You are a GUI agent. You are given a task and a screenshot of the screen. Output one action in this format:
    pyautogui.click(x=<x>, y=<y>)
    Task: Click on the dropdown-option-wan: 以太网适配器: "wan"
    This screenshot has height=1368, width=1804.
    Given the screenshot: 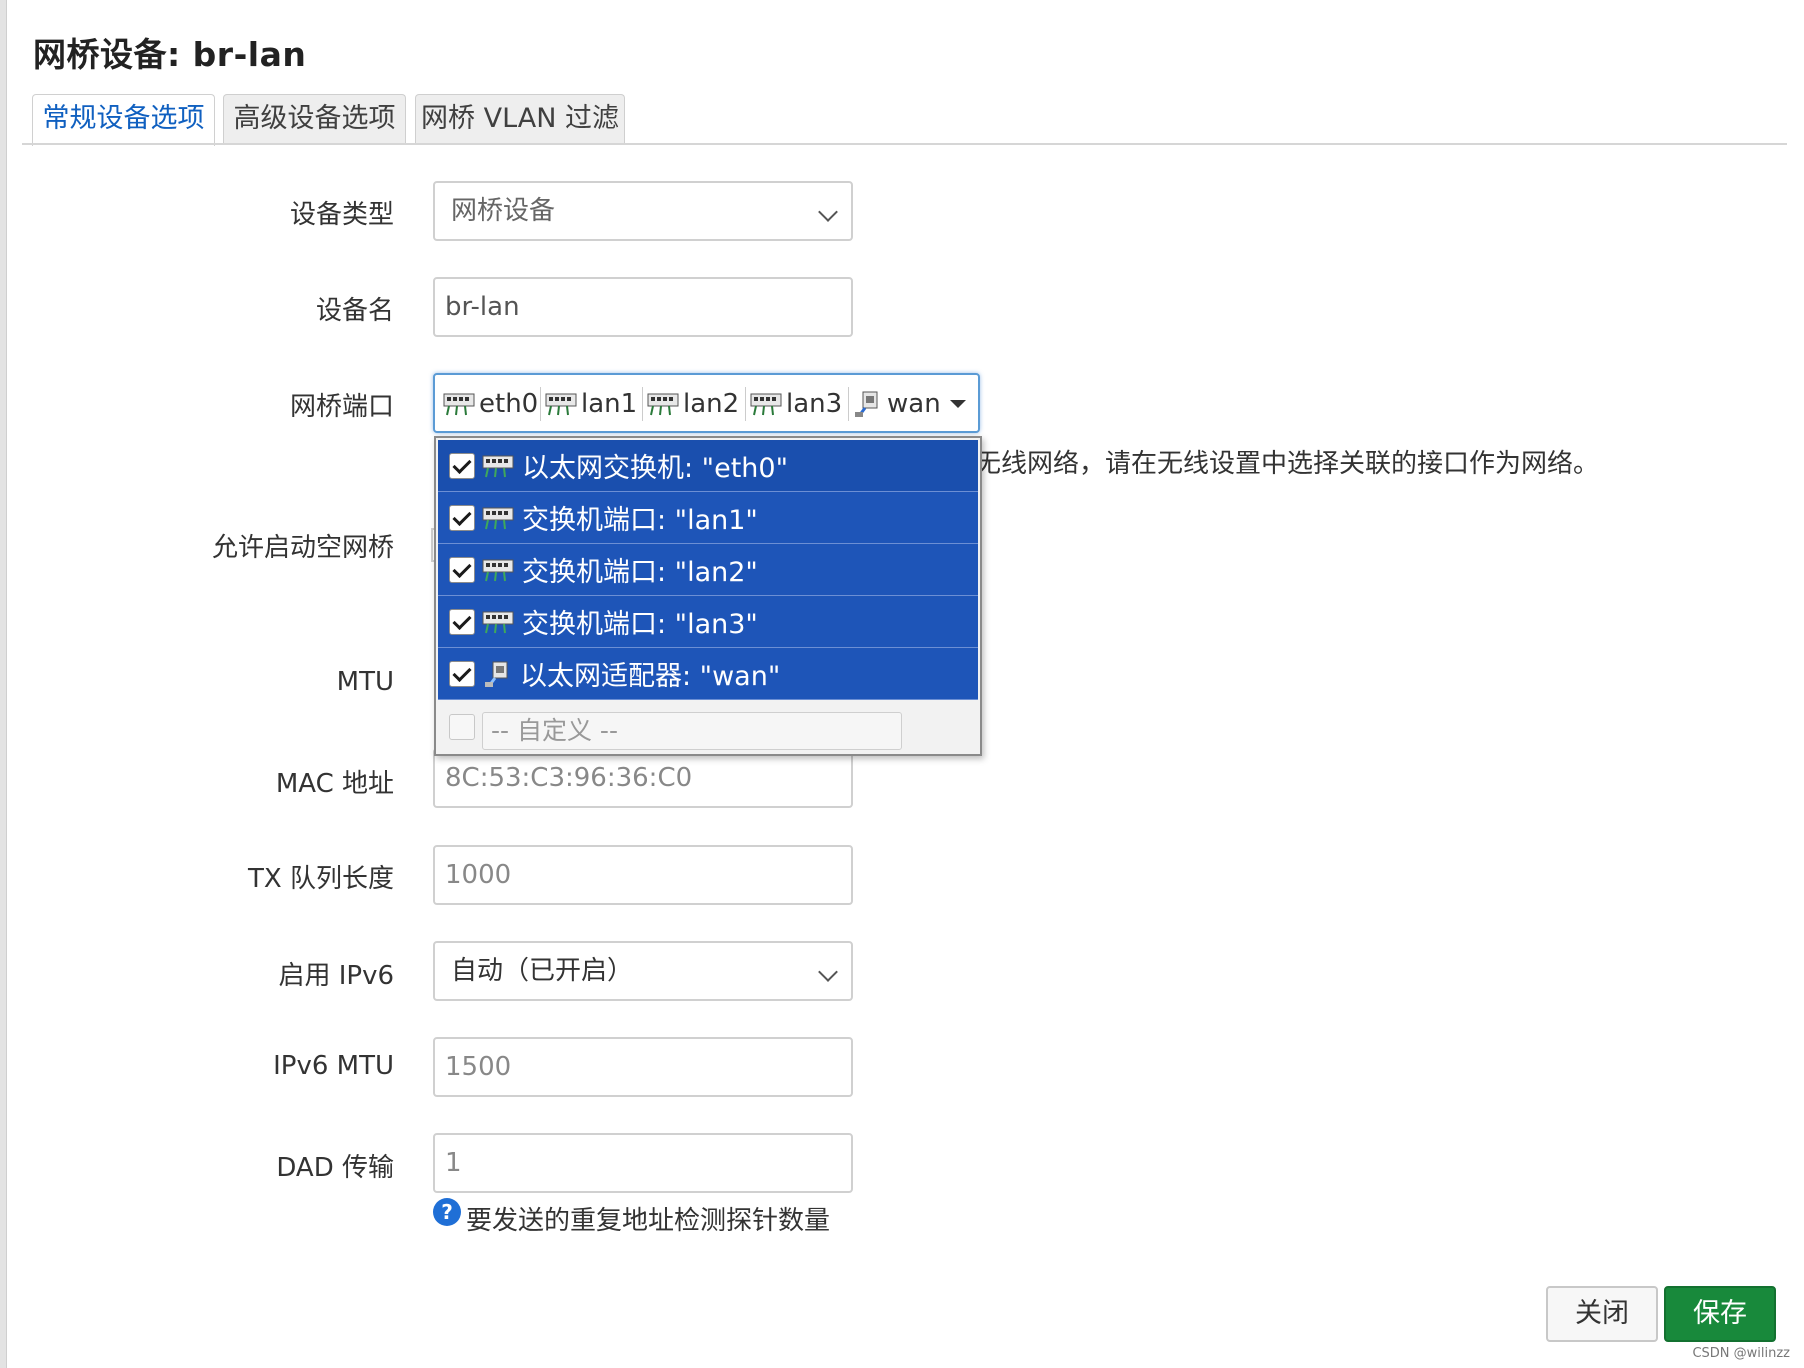 What is the action you would take?
    pyautogui.click(x=708, y=674)
    